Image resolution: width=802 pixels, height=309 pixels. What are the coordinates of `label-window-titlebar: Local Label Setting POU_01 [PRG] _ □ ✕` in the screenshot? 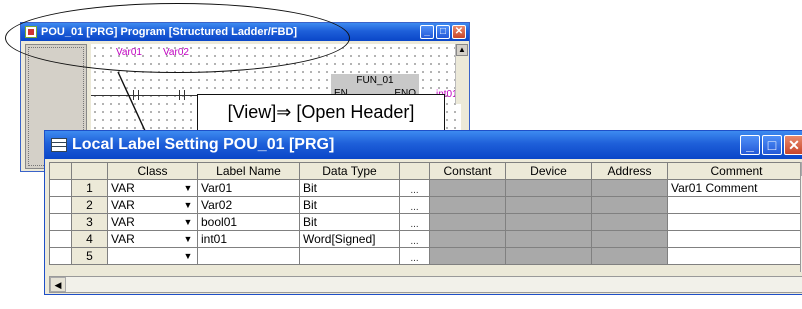 It's located at (423, 145).